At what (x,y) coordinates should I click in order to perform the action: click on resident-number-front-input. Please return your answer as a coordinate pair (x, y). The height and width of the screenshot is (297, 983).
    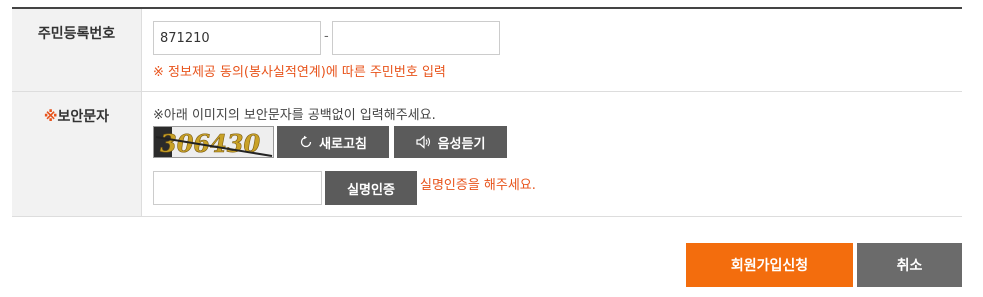
    Looking at the image, I should click on (237, 38).